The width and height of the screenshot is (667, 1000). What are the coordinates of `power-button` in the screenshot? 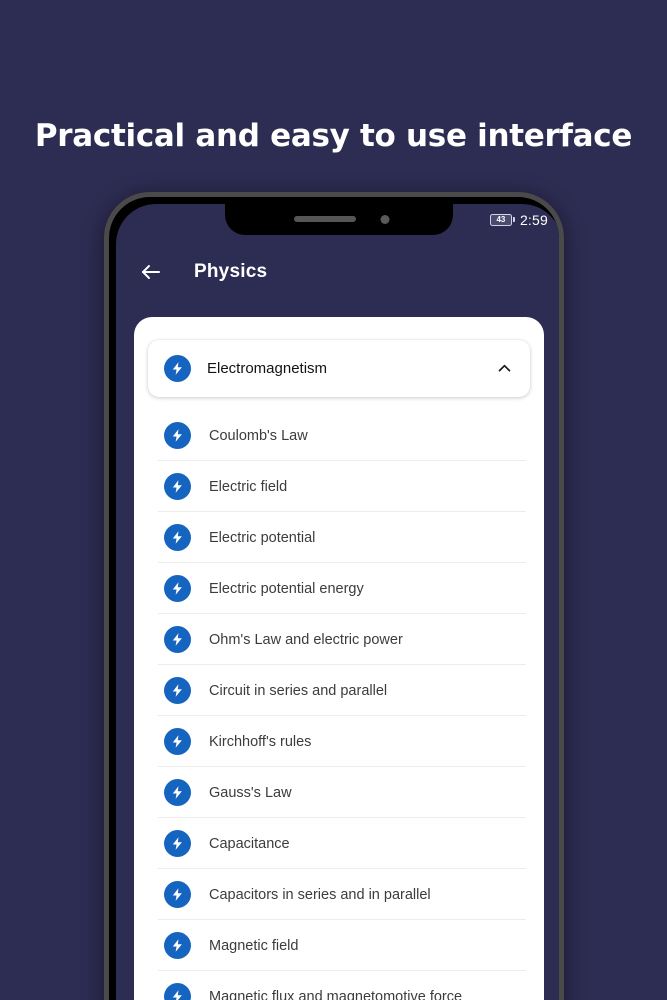 It's located at (561, 462).